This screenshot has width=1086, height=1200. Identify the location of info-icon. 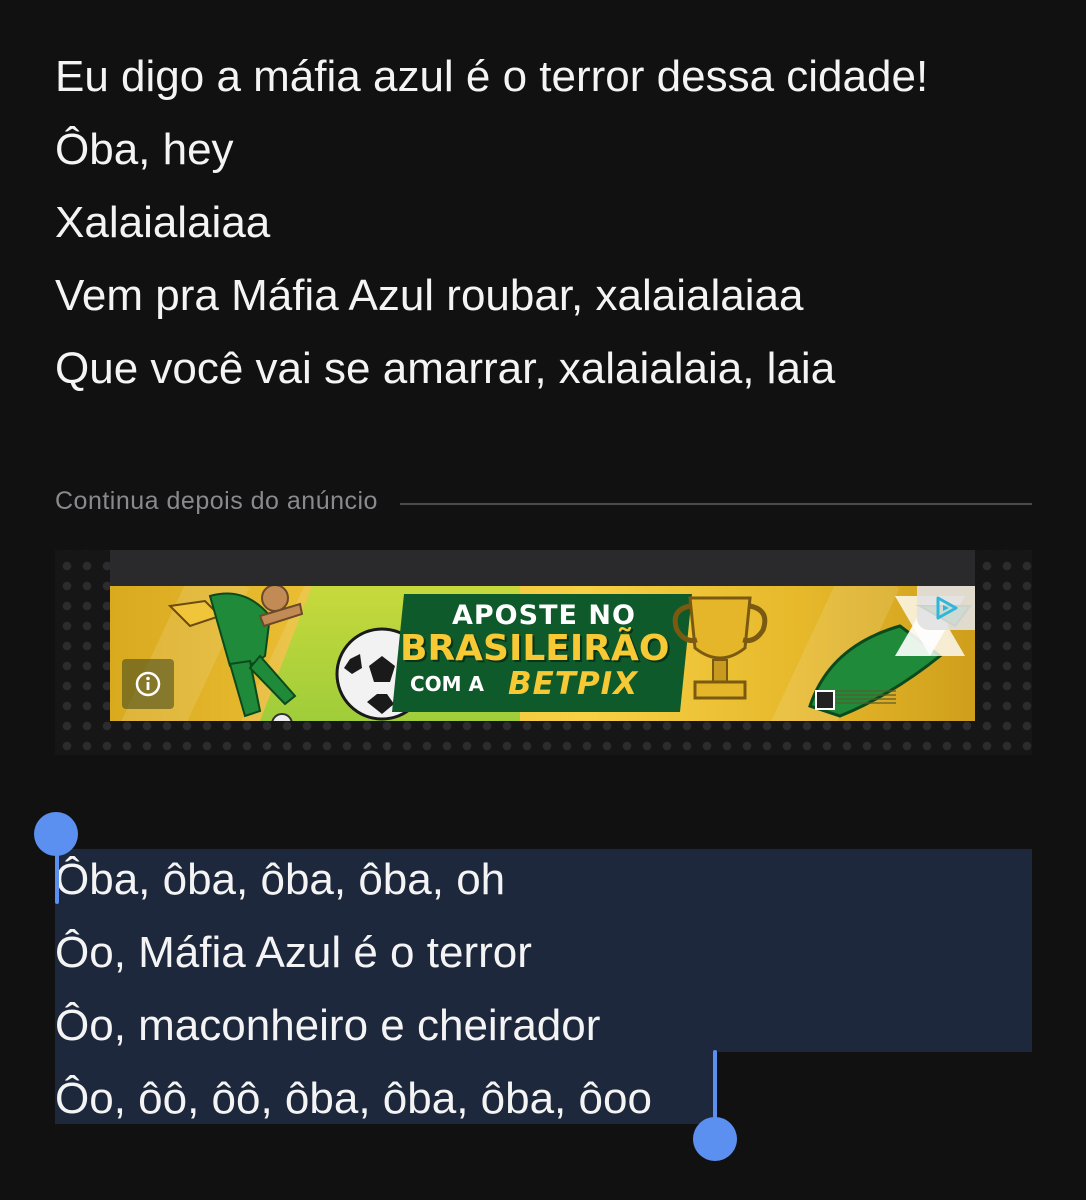
(148, 684).